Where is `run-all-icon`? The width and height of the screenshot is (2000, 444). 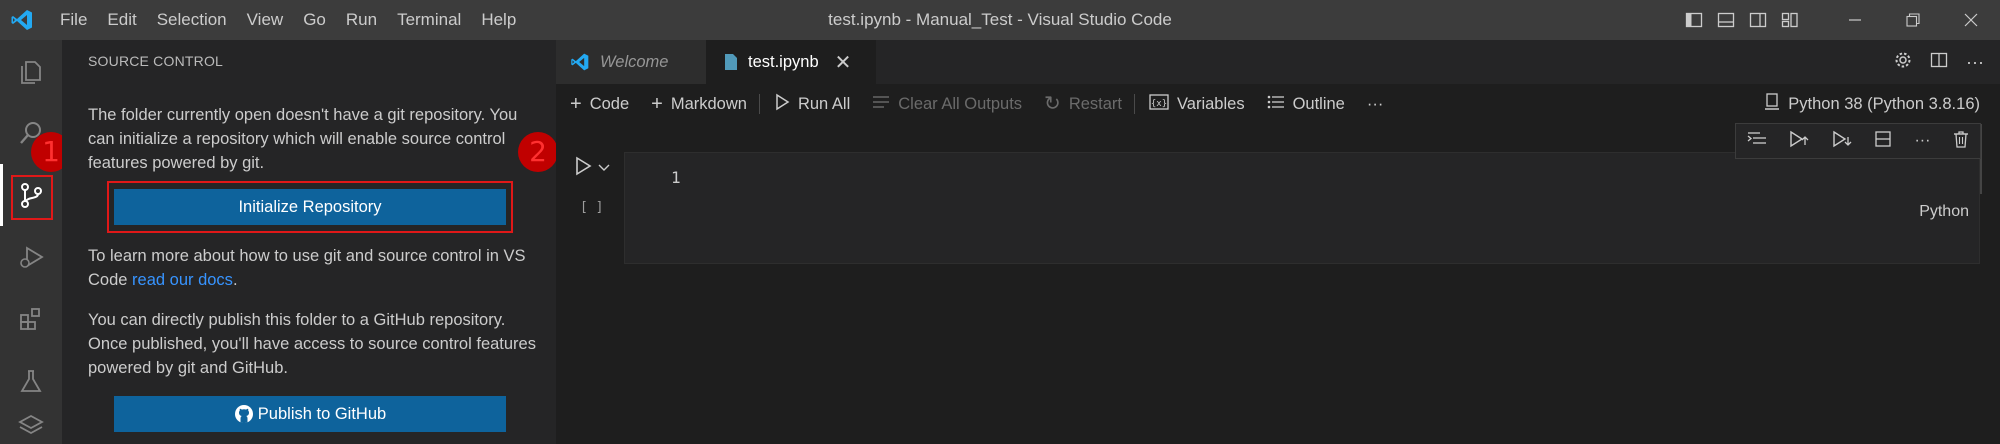 run-all-icon is located at coordinates (782, 104).